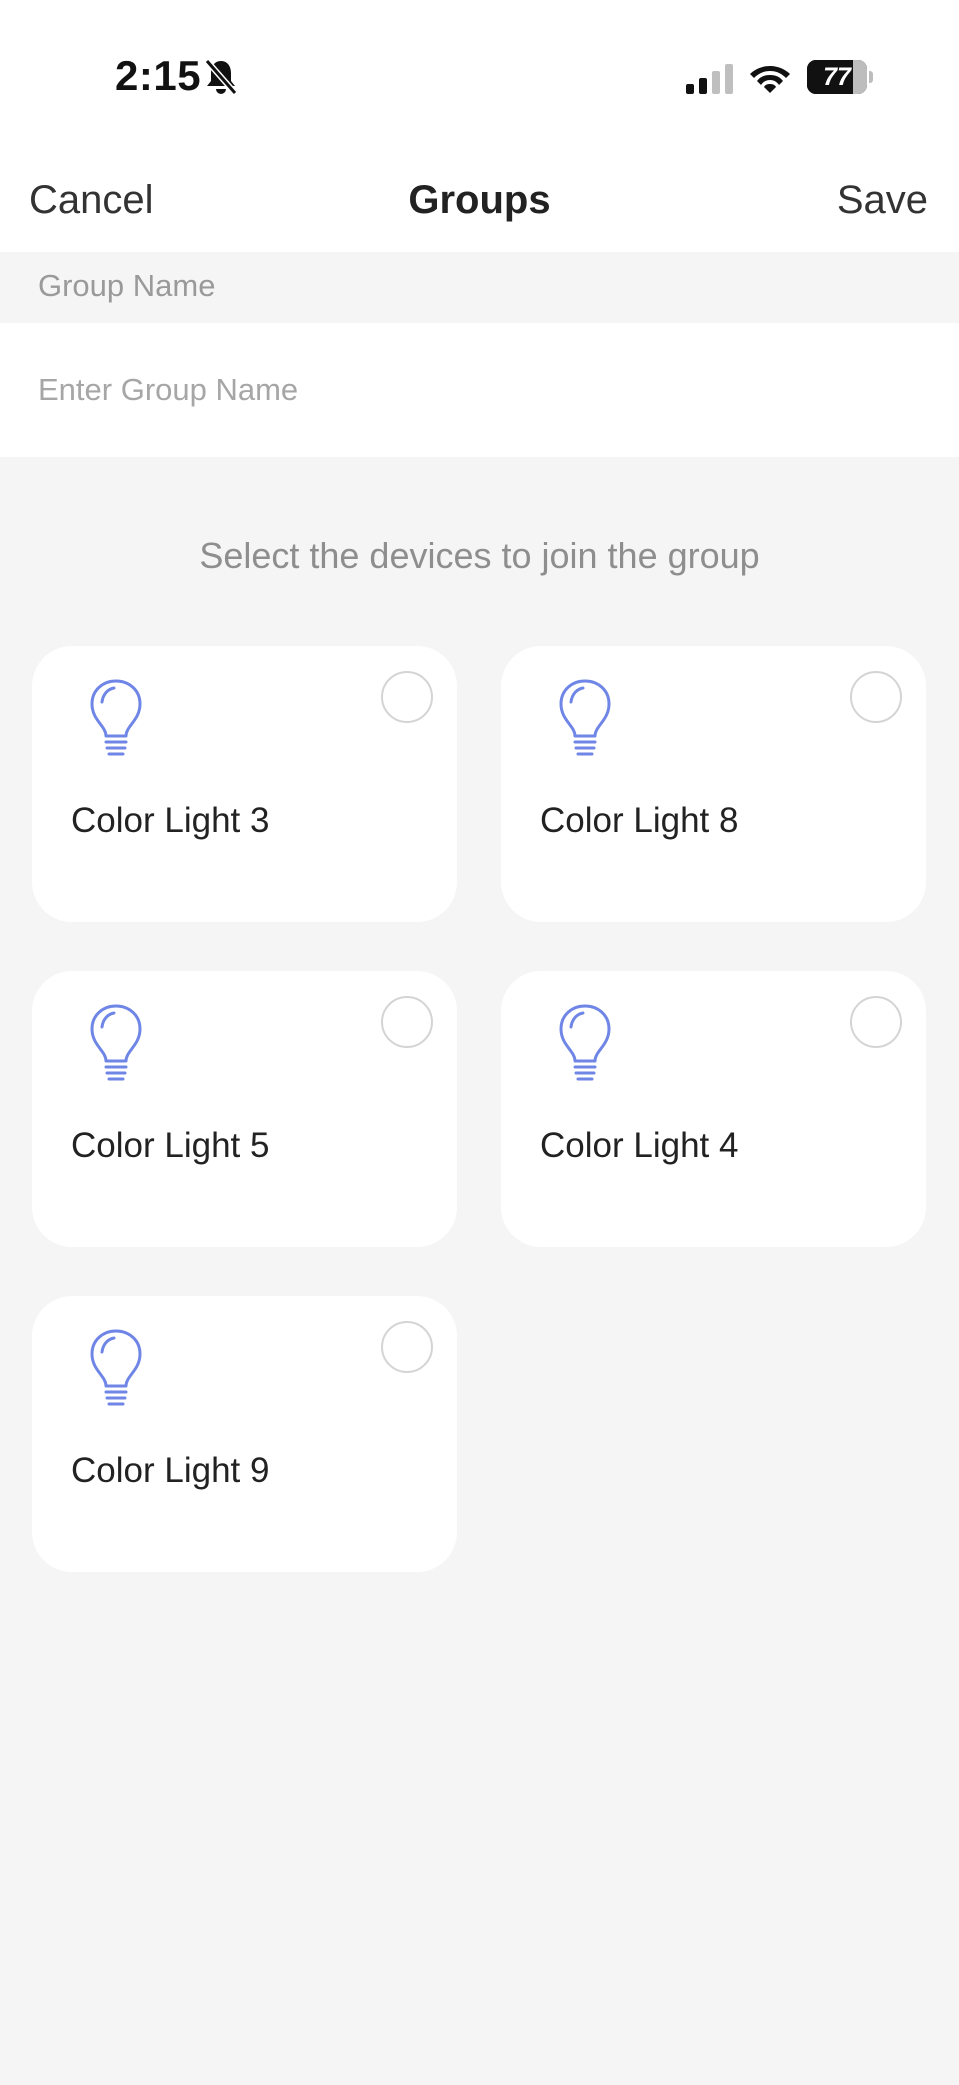  I want to click on cancel-button: Cancel, so click(91, 200).